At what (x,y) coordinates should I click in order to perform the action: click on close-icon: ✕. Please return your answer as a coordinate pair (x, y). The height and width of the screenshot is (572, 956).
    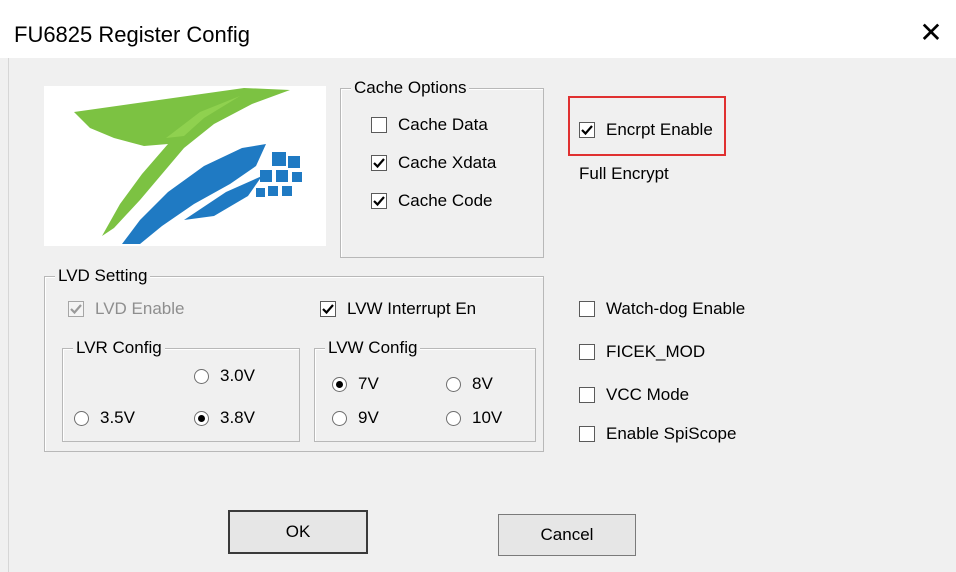
    Looking at the image, I should click on (931, 33).